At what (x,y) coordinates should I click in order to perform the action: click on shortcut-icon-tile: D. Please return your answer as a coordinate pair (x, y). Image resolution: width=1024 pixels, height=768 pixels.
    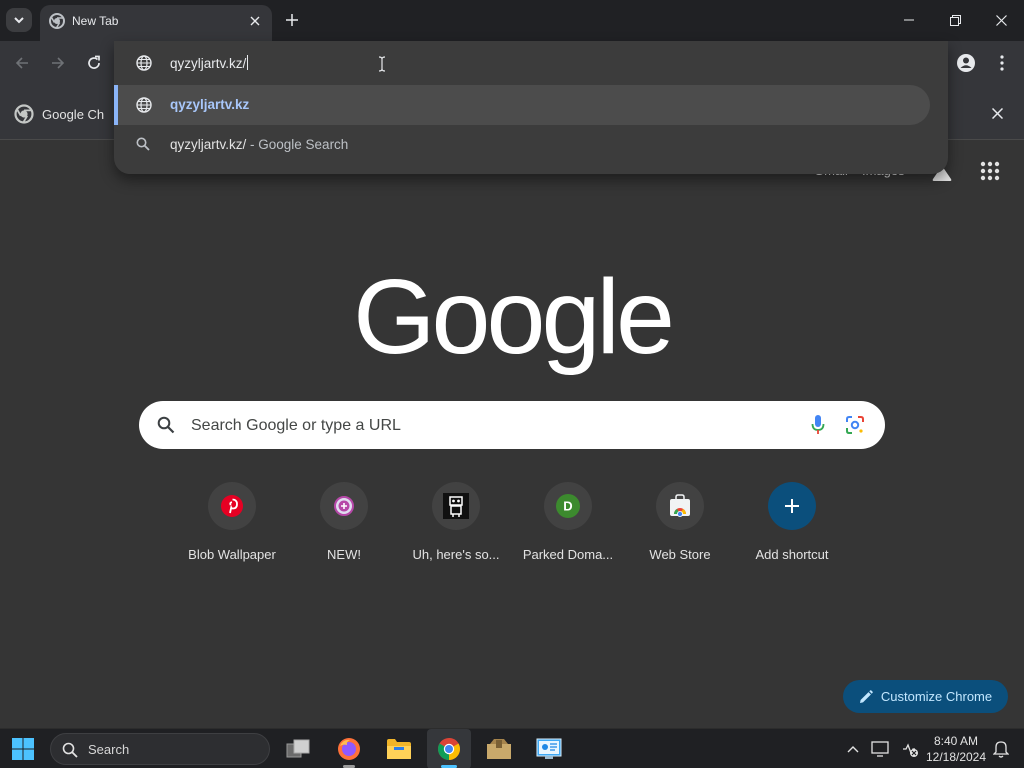
    Looking at the image, I should click on (568, 506).